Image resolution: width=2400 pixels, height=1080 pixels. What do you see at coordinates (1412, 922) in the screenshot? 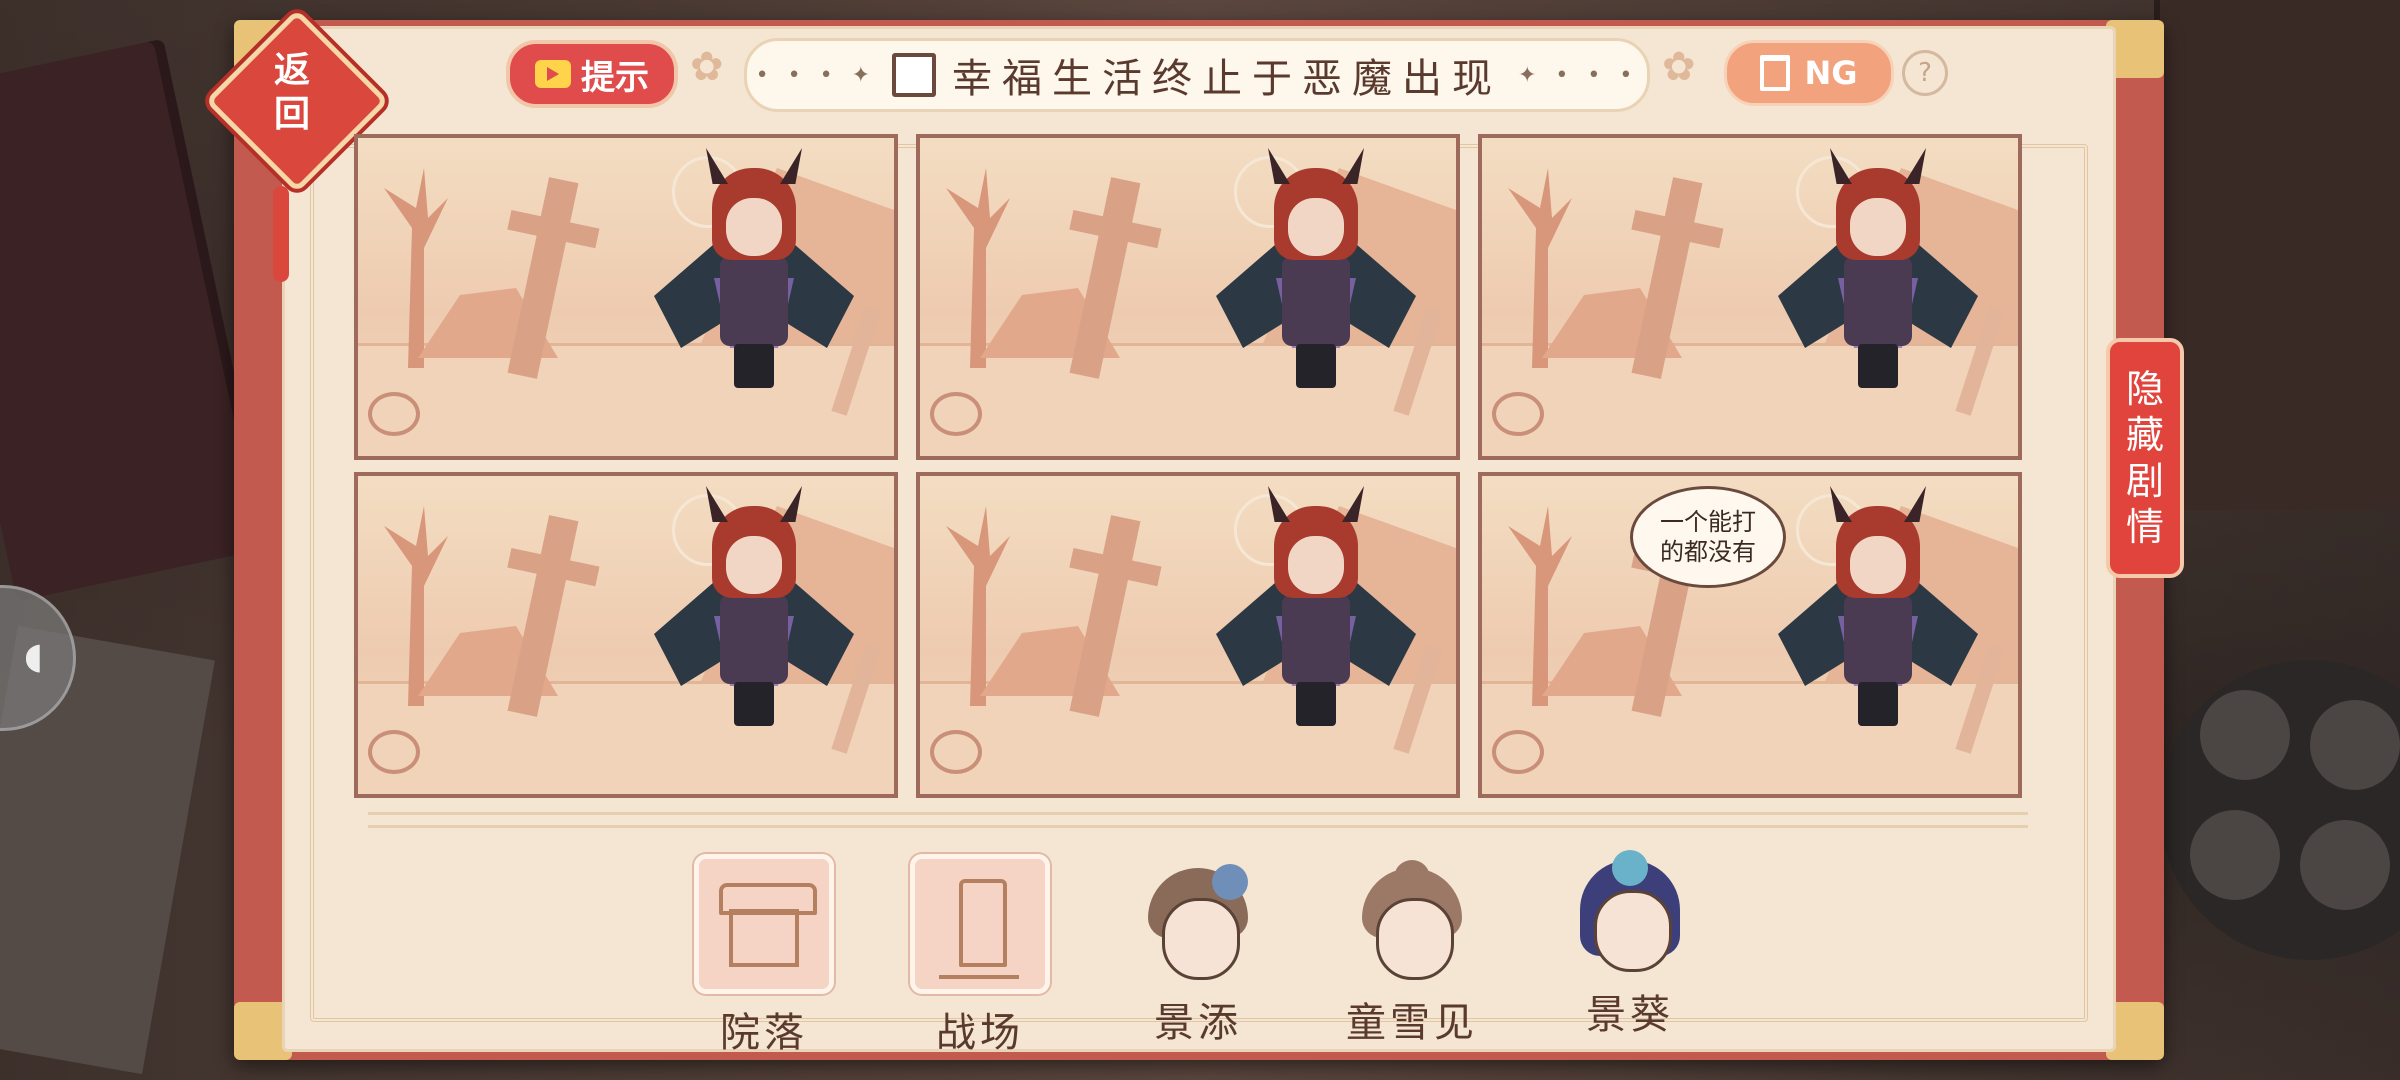
I see `tongxuejian-avatar` at bounding box center [1412, 922].